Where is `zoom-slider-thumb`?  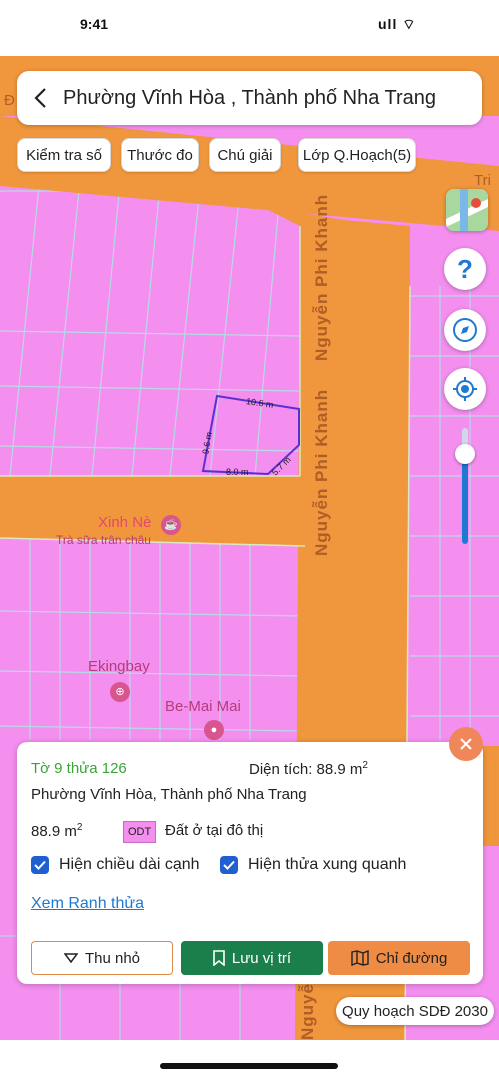
zoom-slider-thumb is located at coordinates (465, 454).